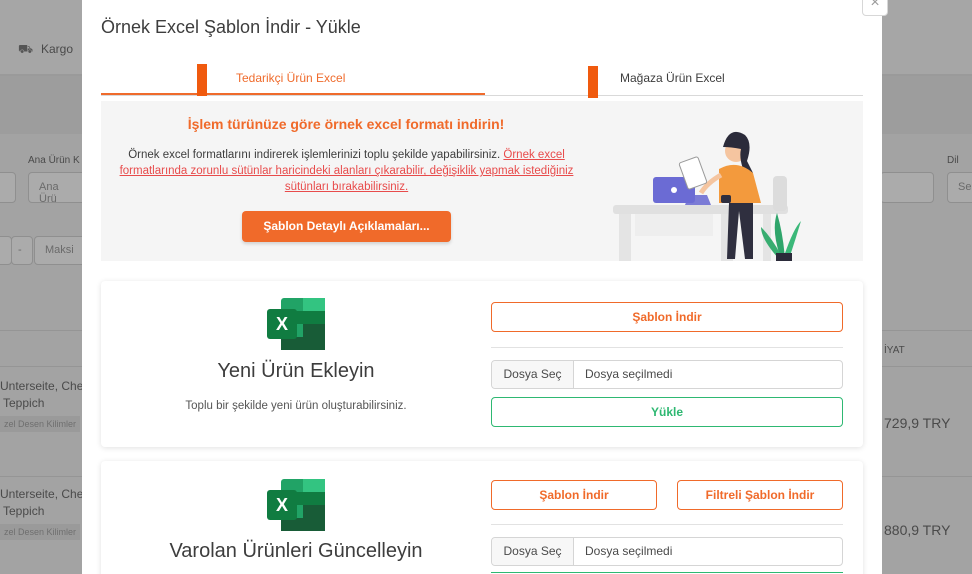 The image size is (972, 574). Describe the element at coordinates (875, 8) in the screenshot. I see `close-icon: ×` at that location.